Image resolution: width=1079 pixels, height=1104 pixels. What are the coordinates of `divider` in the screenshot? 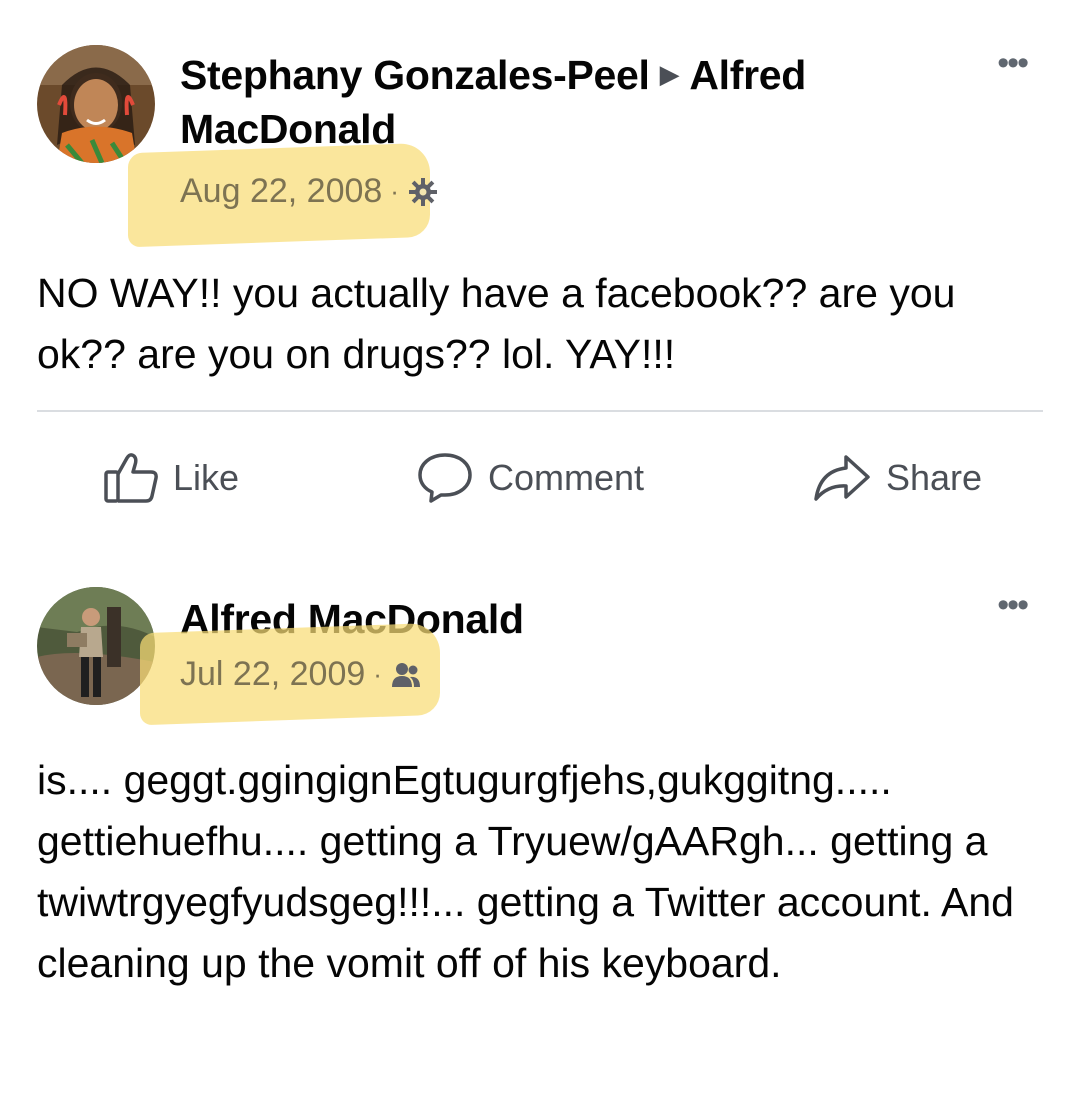 It's located at (540, 411).